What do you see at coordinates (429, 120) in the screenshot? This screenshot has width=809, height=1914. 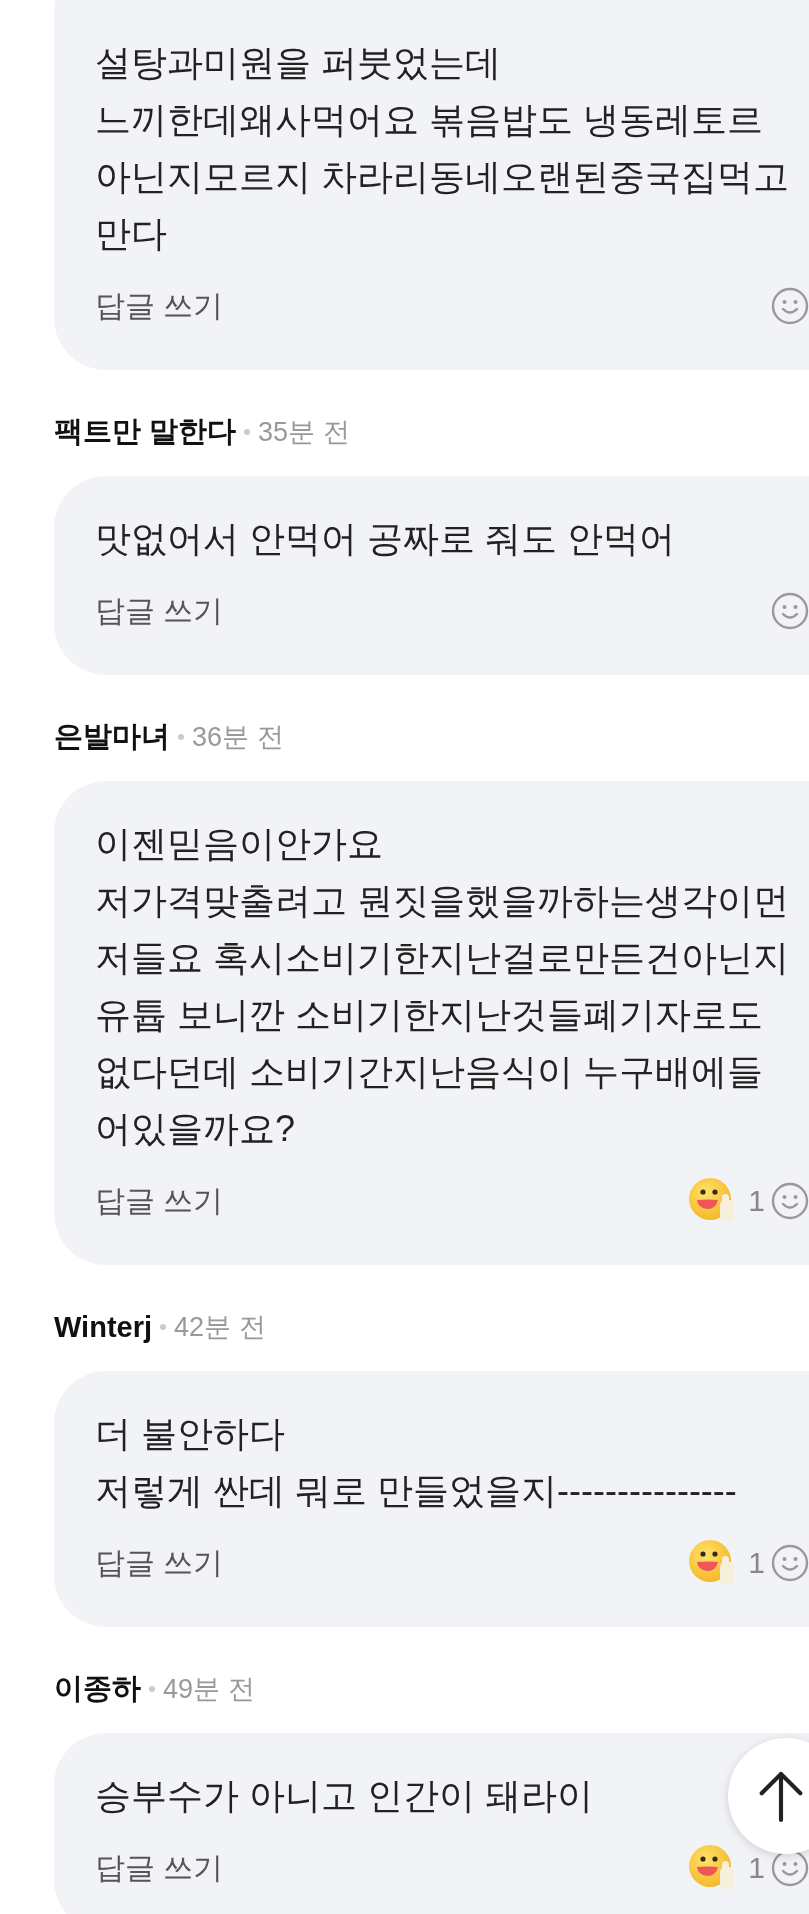 I see `comment-text: 느끼한데왜사먹어요 볶음밥도 냉동레토르` at bounding box center [429, 120].